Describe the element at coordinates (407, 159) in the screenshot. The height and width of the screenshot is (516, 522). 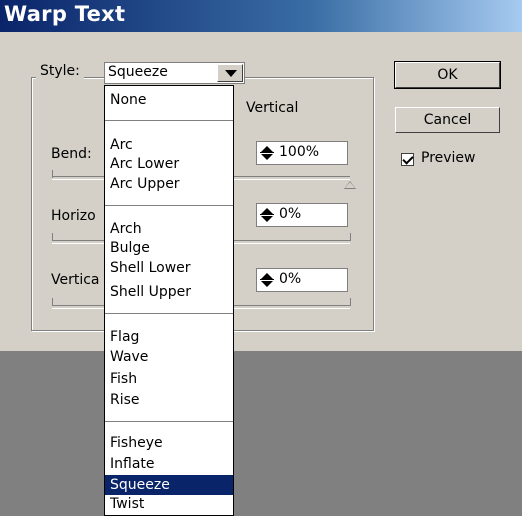
I see `preview-checkbox` at that location.